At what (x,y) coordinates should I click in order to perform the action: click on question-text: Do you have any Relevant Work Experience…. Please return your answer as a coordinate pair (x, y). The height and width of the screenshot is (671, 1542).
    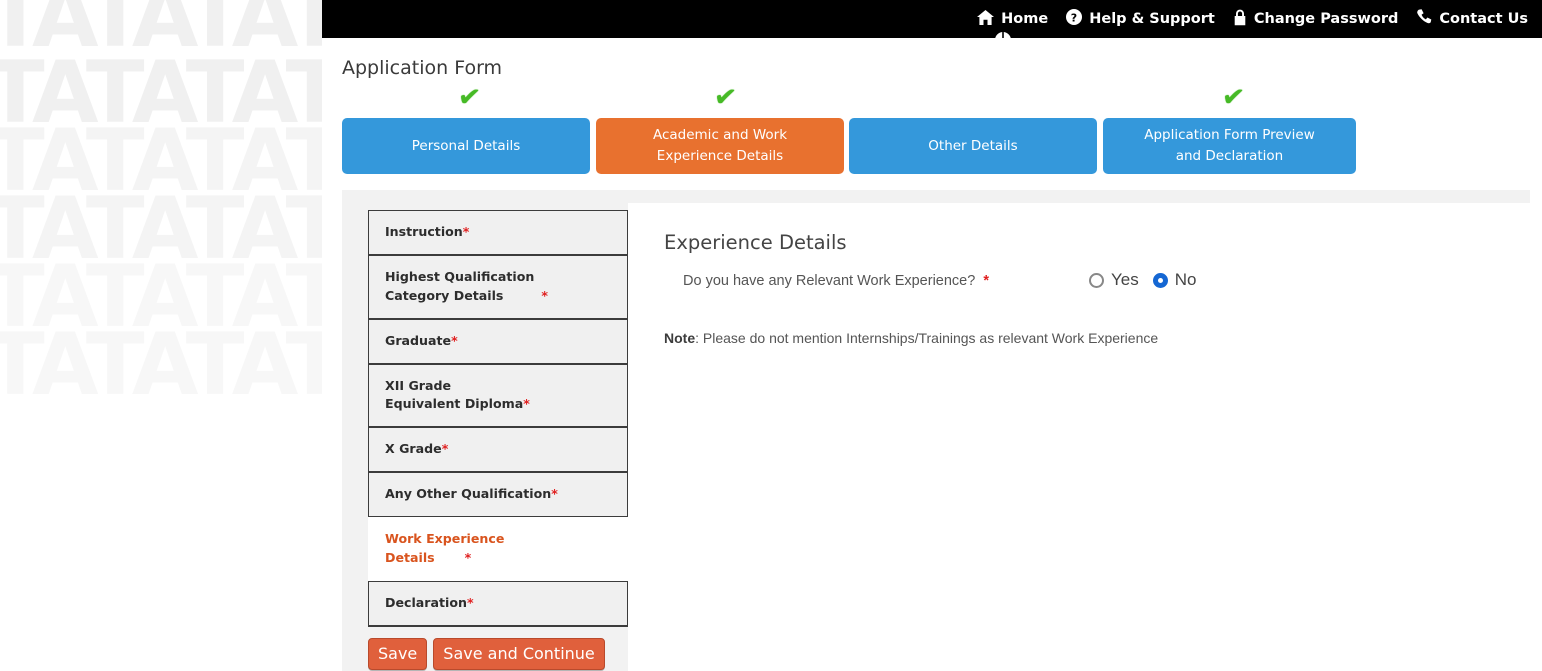
    Looking at the image, I should click on (829, 281).